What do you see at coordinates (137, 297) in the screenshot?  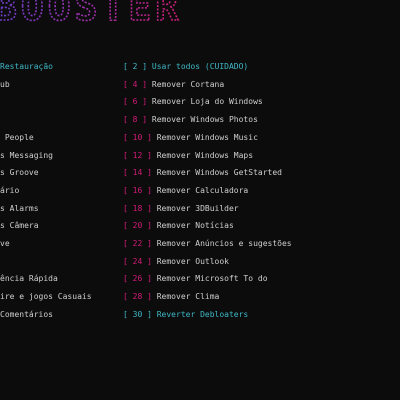 I see `option-number: [ 28 ]` at bounding box center [137, 297].